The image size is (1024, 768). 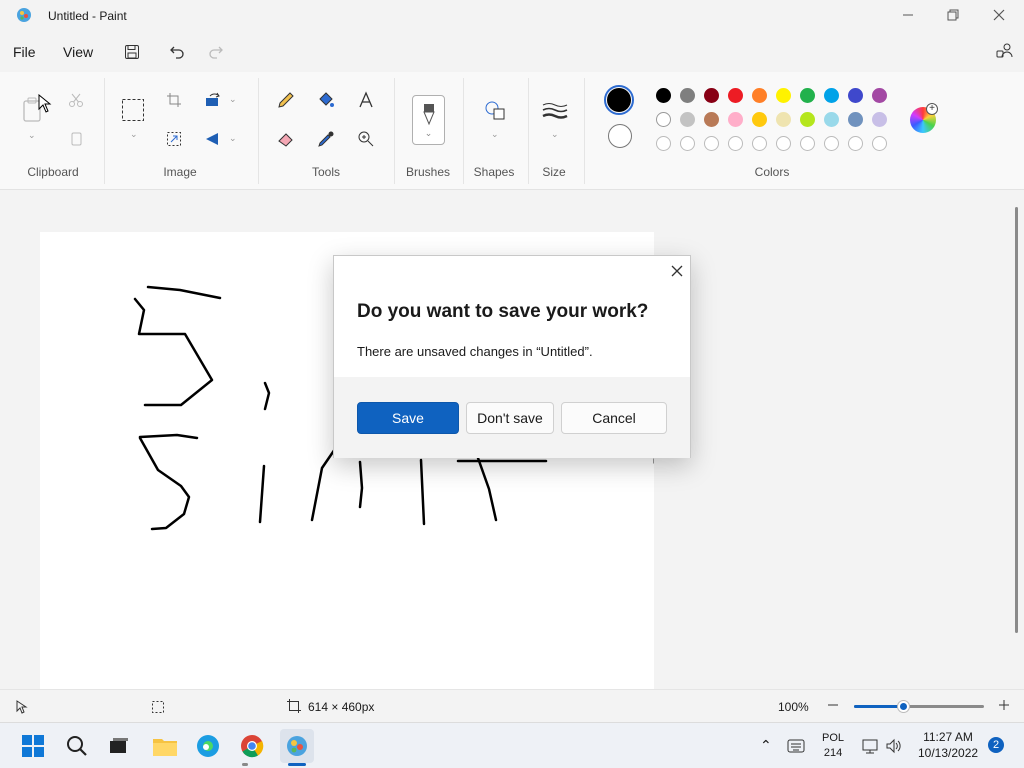 What do you see at coordinates (1004, 705) in the screenshot?
I see `zoom-in-button` at bounding box center [1004, 705].